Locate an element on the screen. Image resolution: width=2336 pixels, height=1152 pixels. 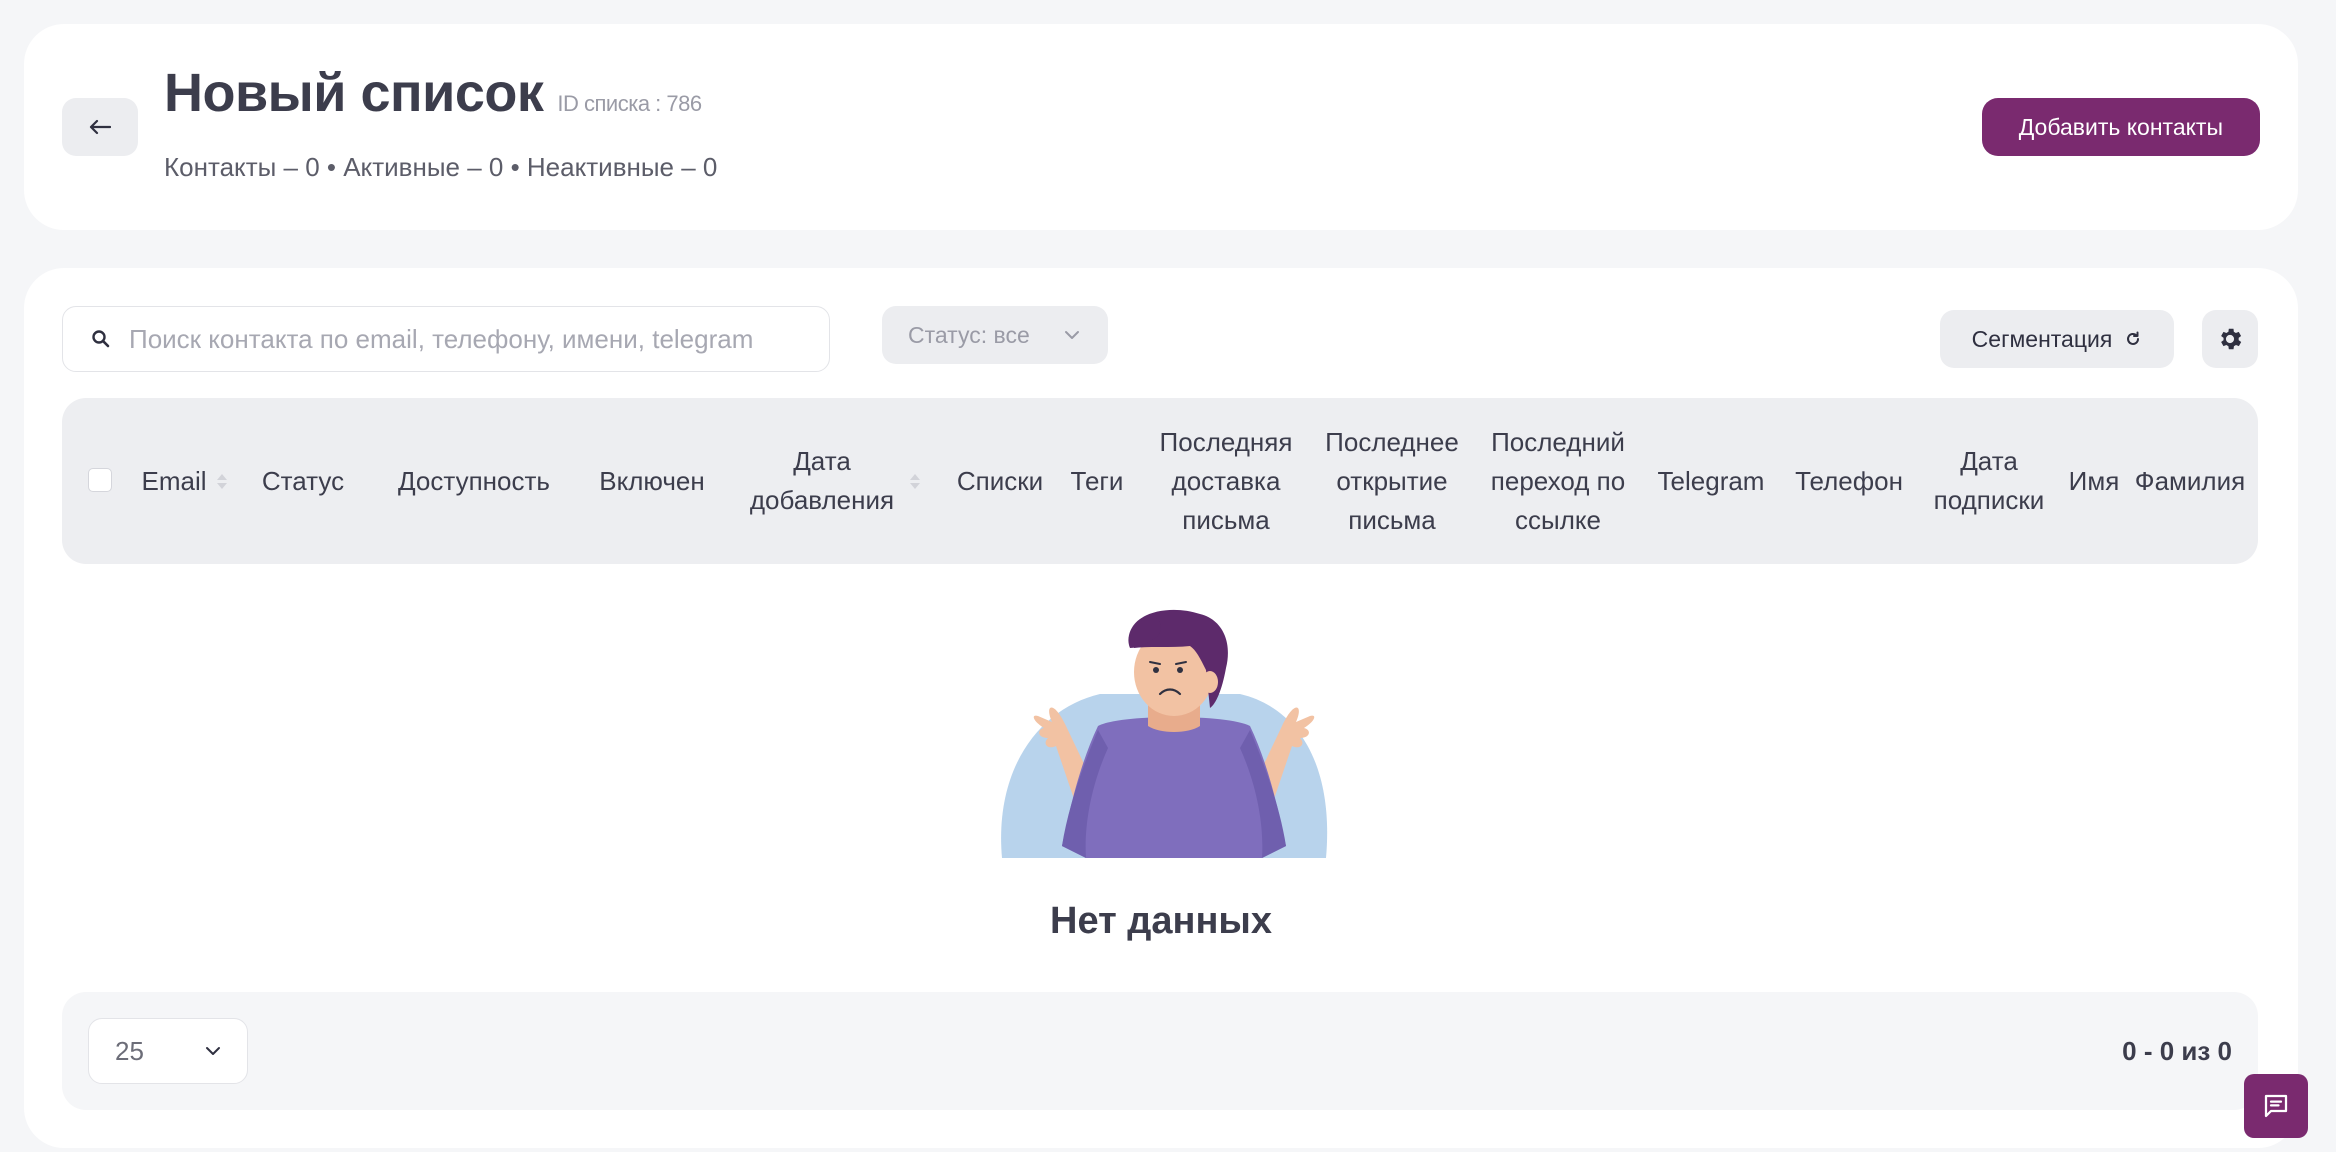
column-header-email: Email is located at coordinates (184, 481).